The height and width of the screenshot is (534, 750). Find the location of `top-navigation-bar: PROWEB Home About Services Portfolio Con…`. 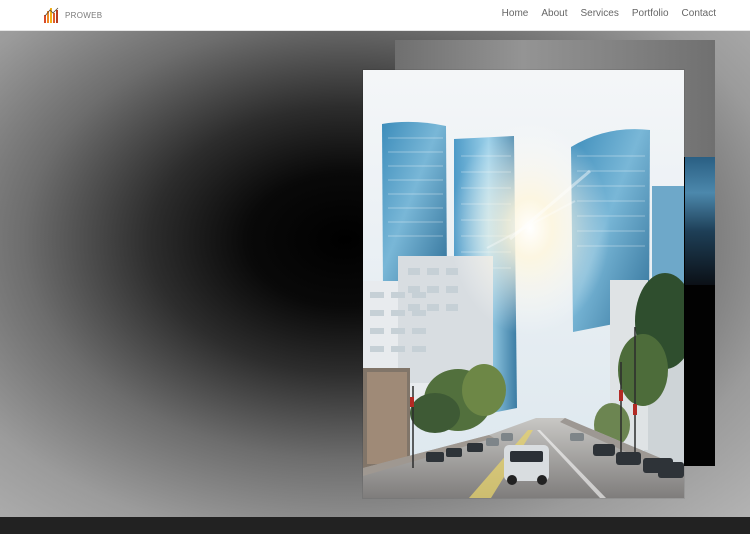

top-navigation-bar: PROWEB Home About Services Portfolio Con… is located at coordinates (375, 15).